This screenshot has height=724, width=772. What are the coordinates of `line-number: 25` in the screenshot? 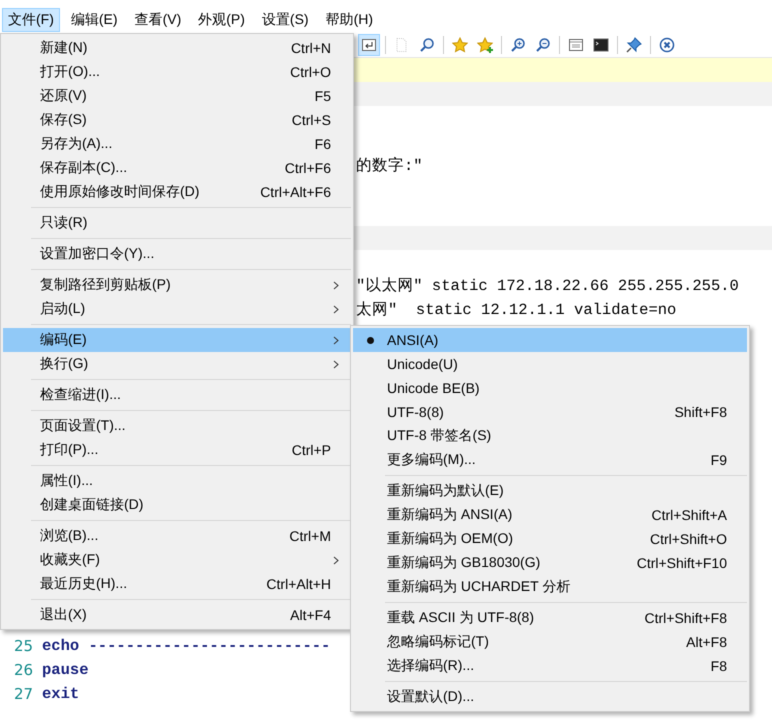 It's located at (23, 646).